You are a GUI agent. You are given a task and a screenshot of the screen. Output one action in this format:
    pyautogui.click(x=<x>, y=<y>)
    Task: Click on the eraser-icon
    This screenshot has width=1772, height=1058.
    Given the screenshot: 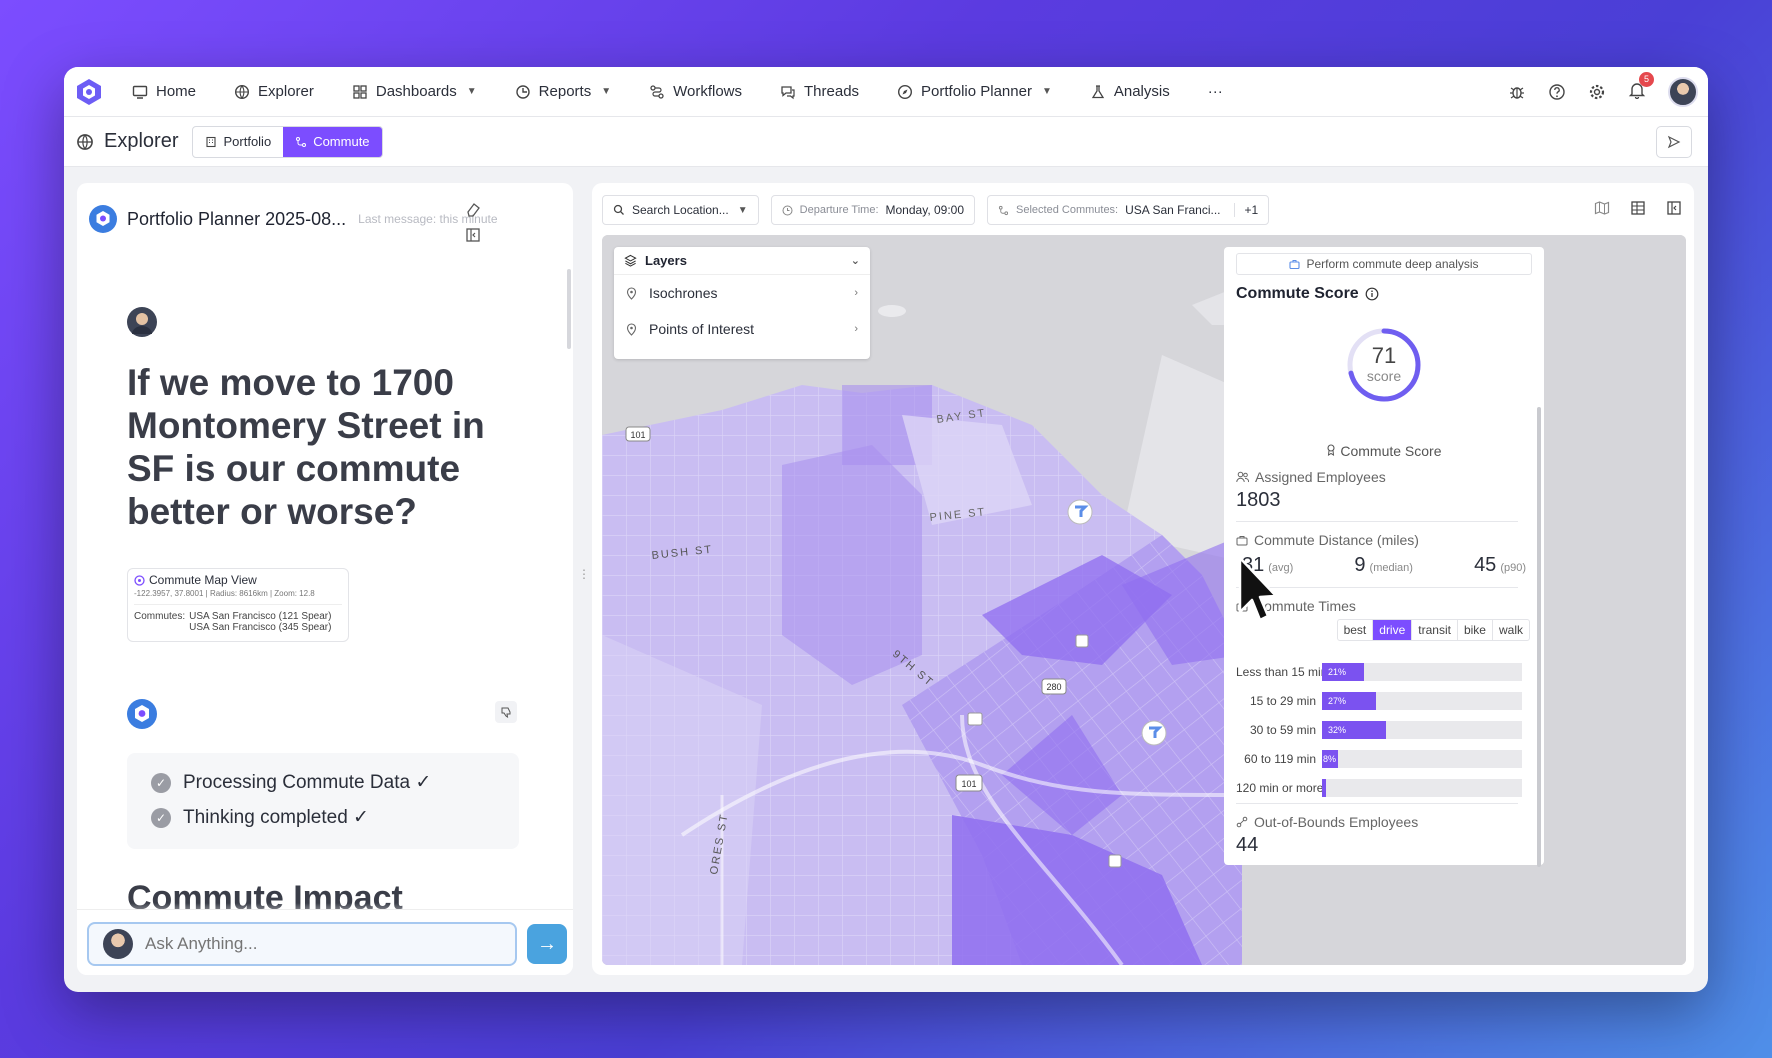 What is the action you would take?
    pyautogui.click(x=473, y=209)
    